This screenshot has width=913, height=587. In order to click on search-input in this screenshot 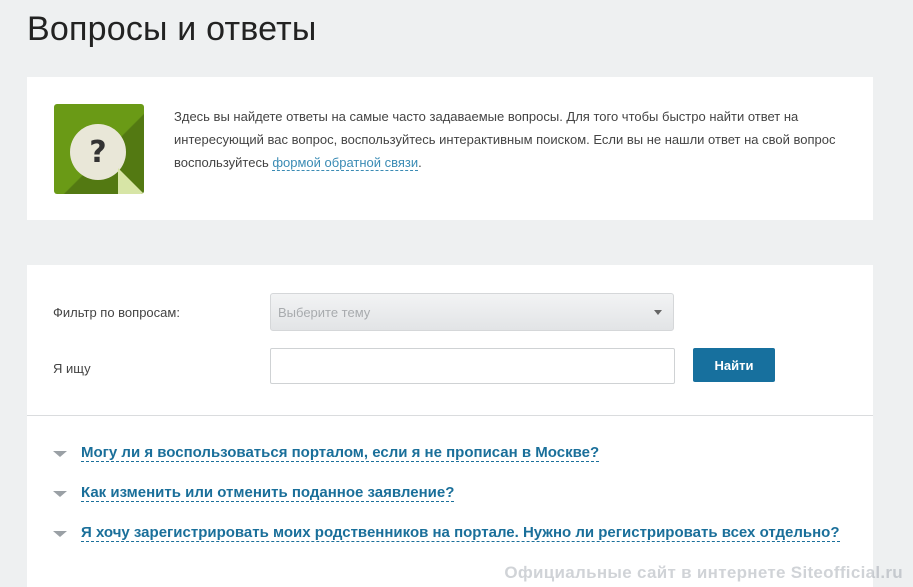, I will do `click(472, 366)`.